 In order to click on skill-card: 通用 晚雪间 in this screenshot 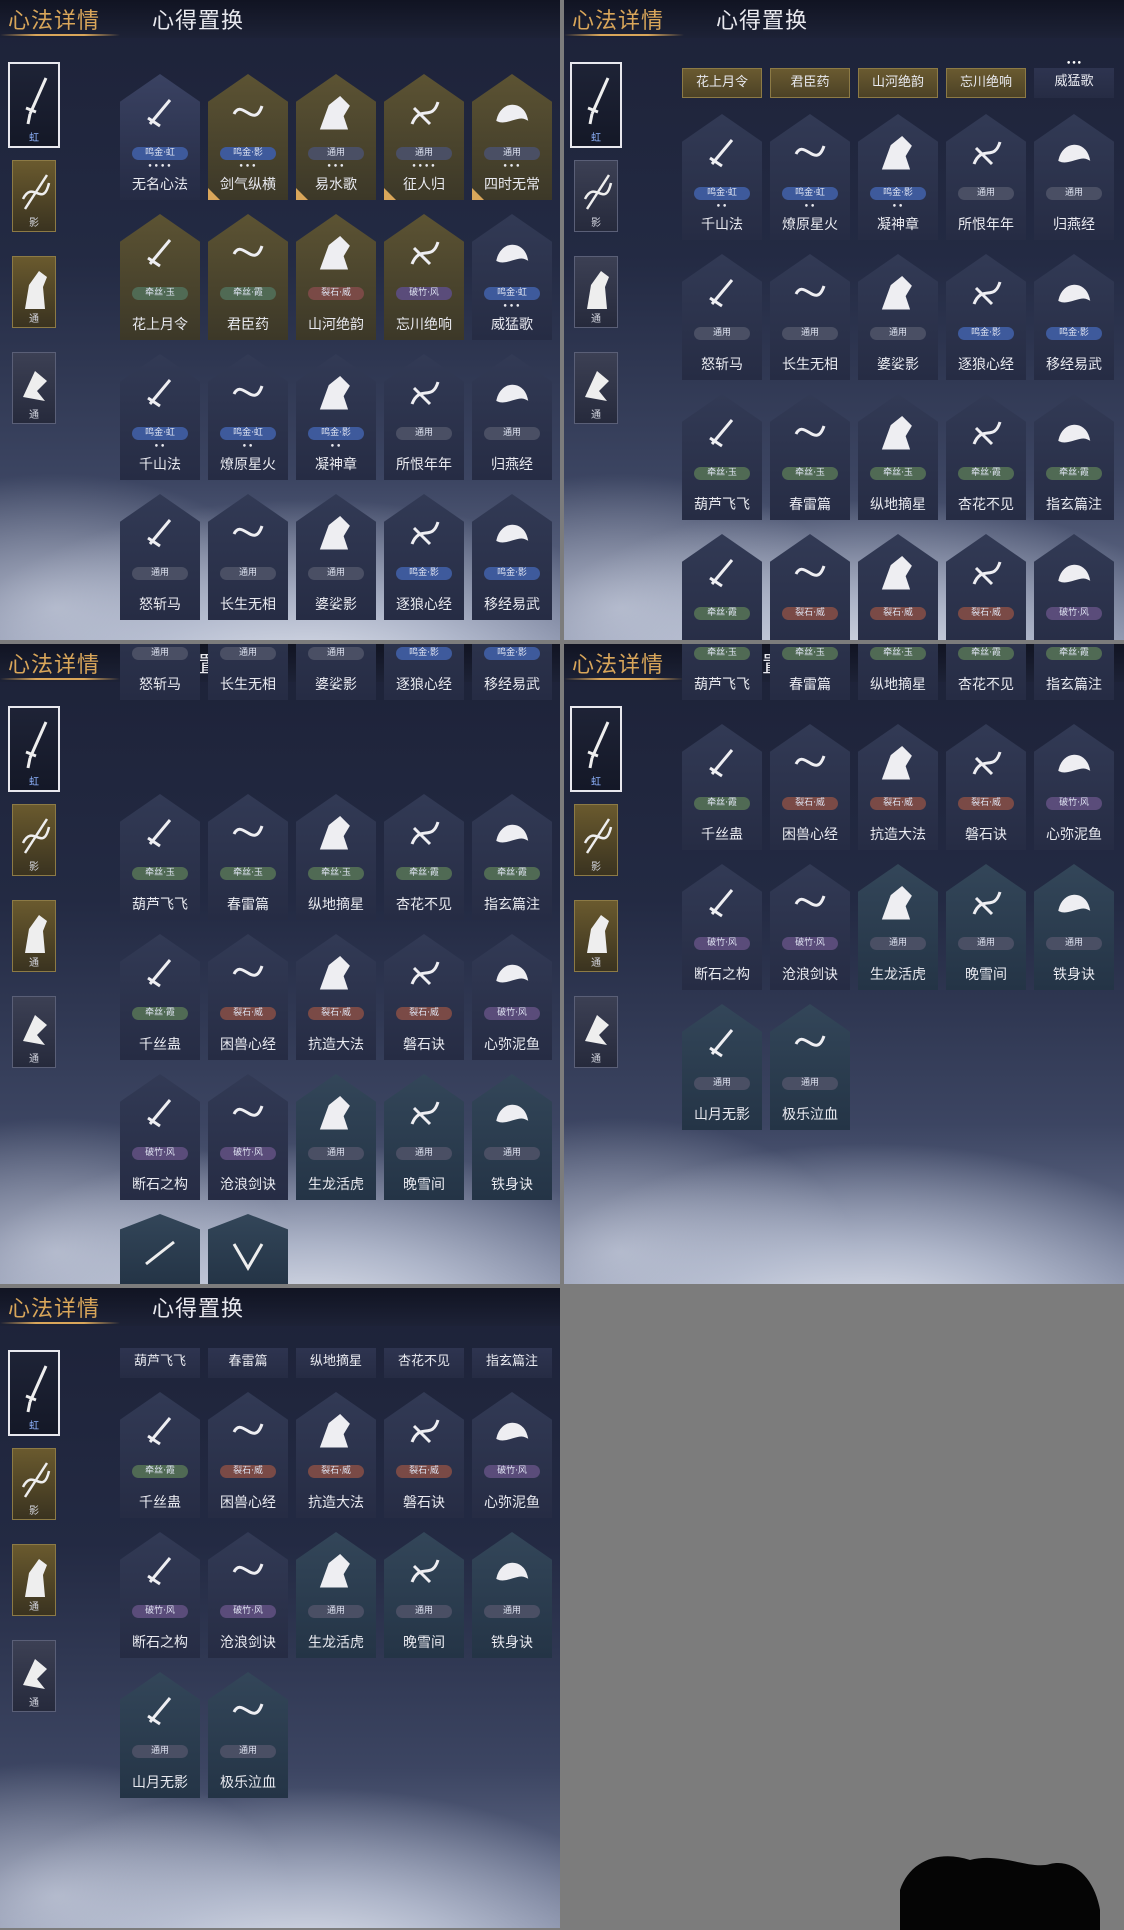, I will do `click(424, 1595)`.